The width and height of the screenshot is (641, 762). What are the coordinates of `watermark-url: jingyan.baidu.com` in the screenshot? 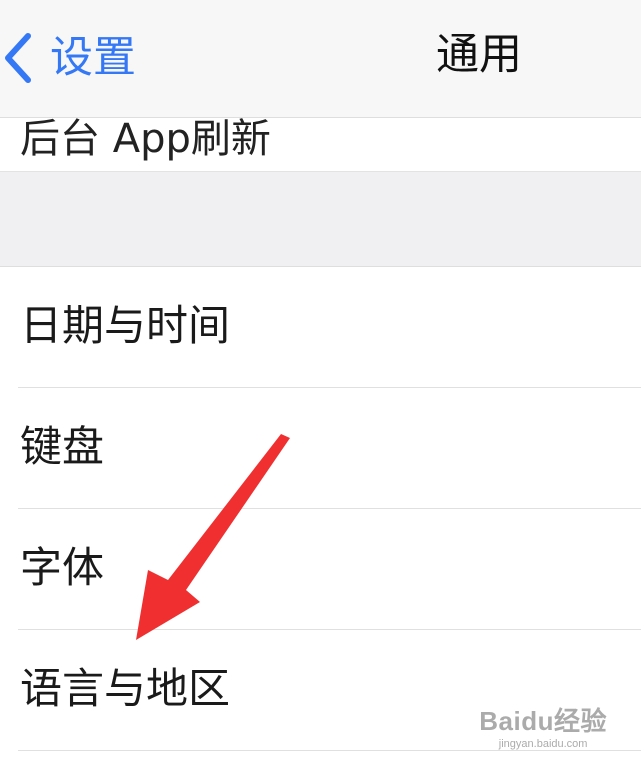 It's located at (543, 744).